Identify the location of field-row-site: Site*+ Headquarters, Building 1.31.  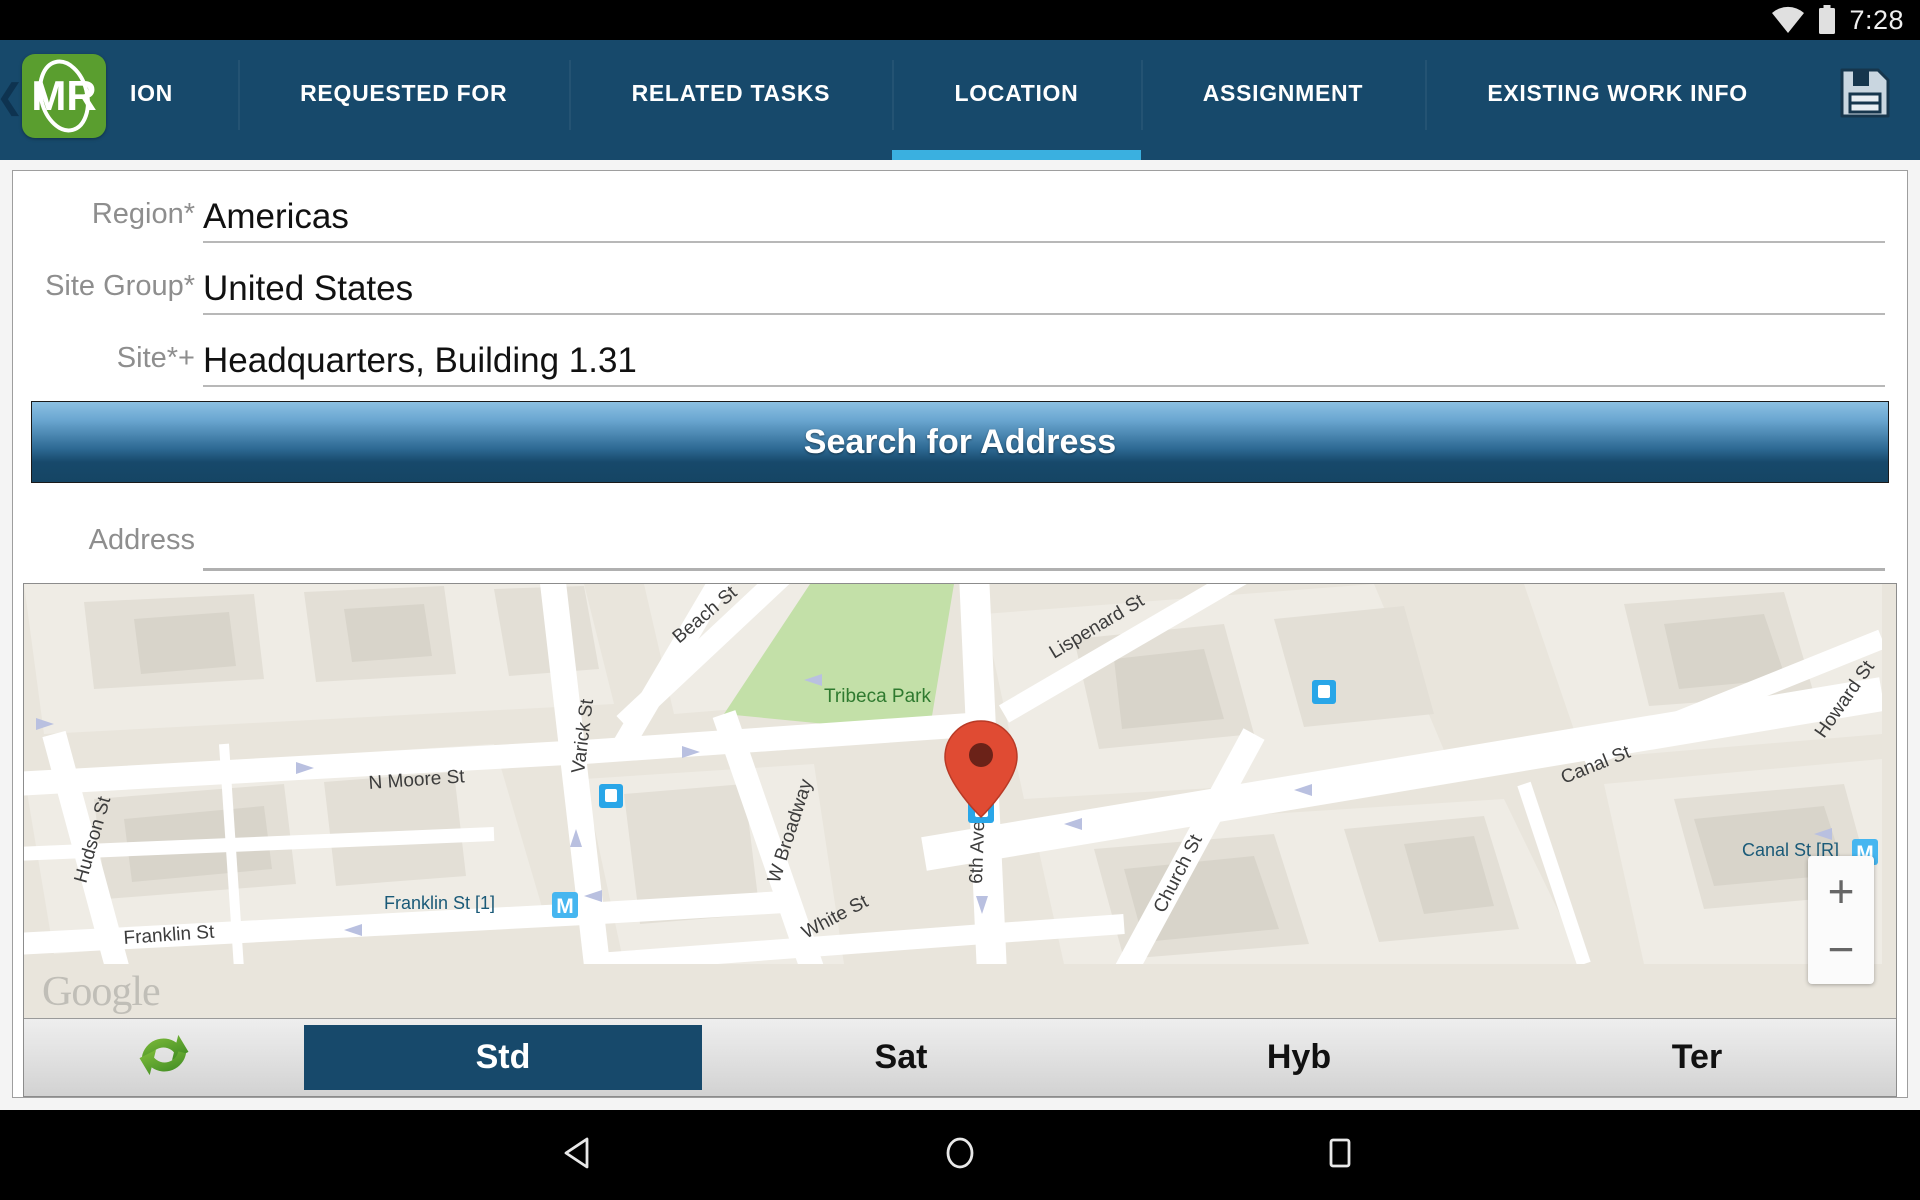
(960, 351).